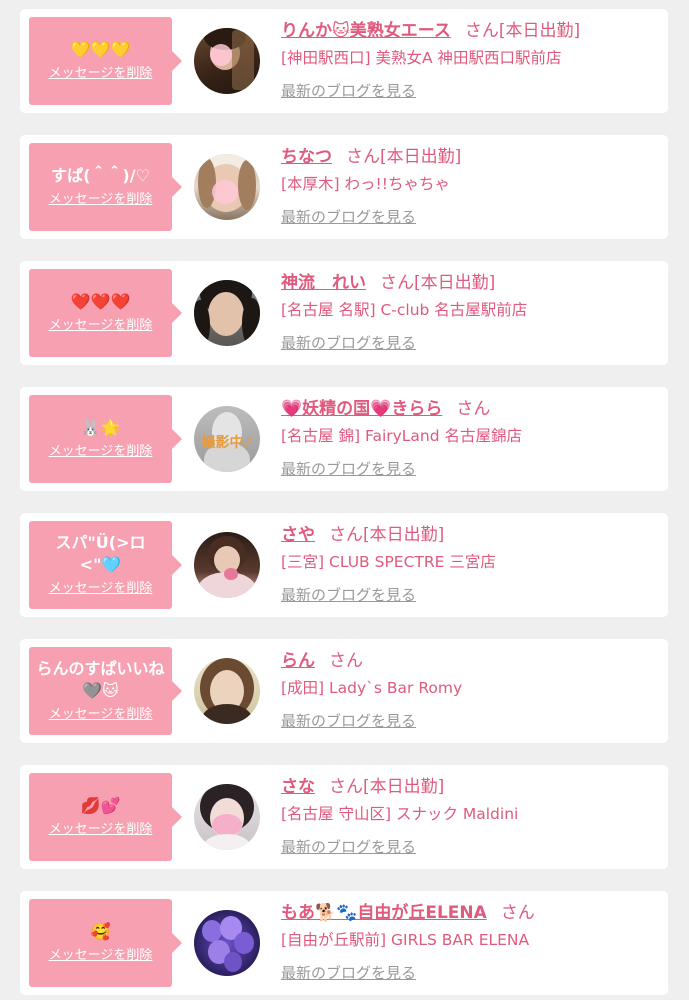 This screenshot has width=689, height=1000. I want to click on name-line: さや さん[本日出勤], so click(469, 535).